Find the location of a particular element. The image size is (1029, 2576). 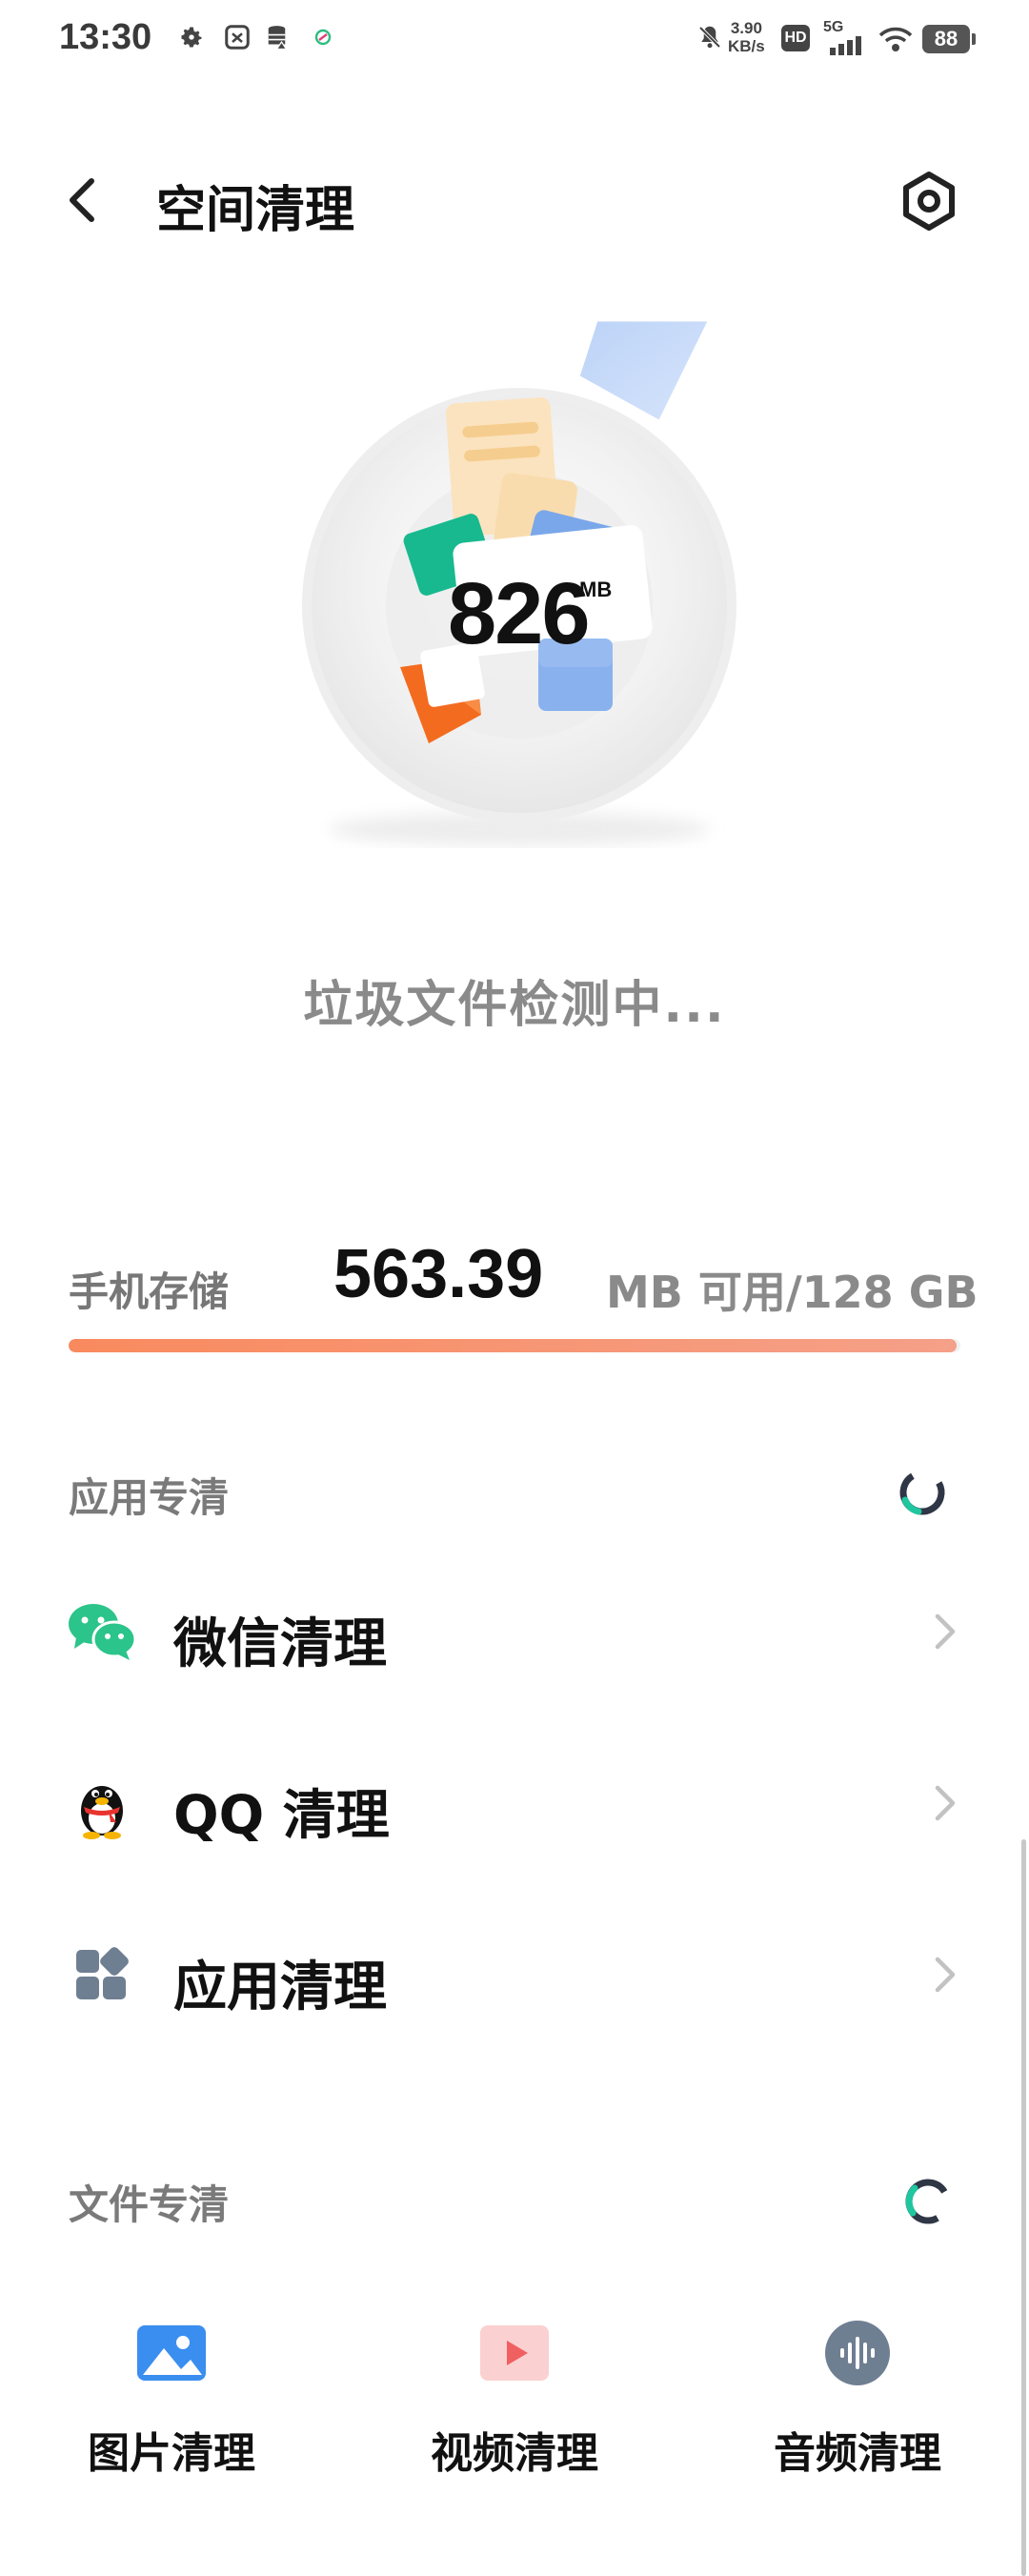

network-speed-unit: KB/s is located at coordinates (746, 46).